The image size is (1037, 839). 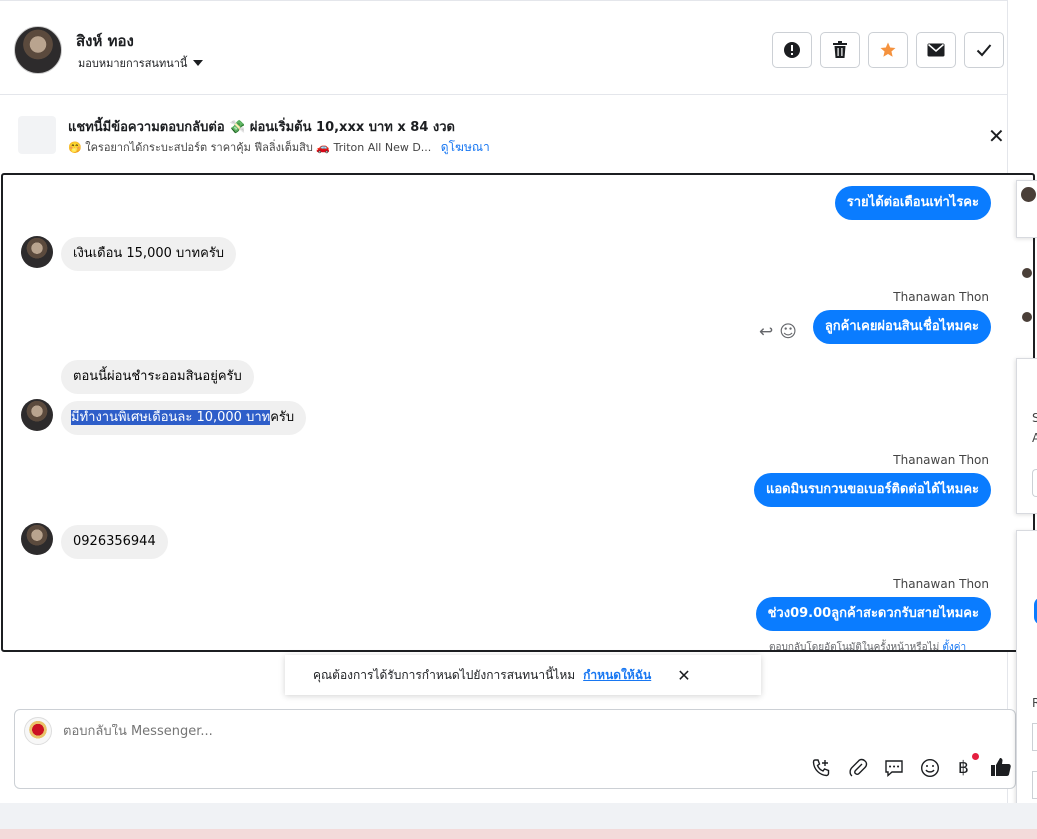 I want to click on contact-name: สิงห์ ทอง, so click(x=105, y=41).